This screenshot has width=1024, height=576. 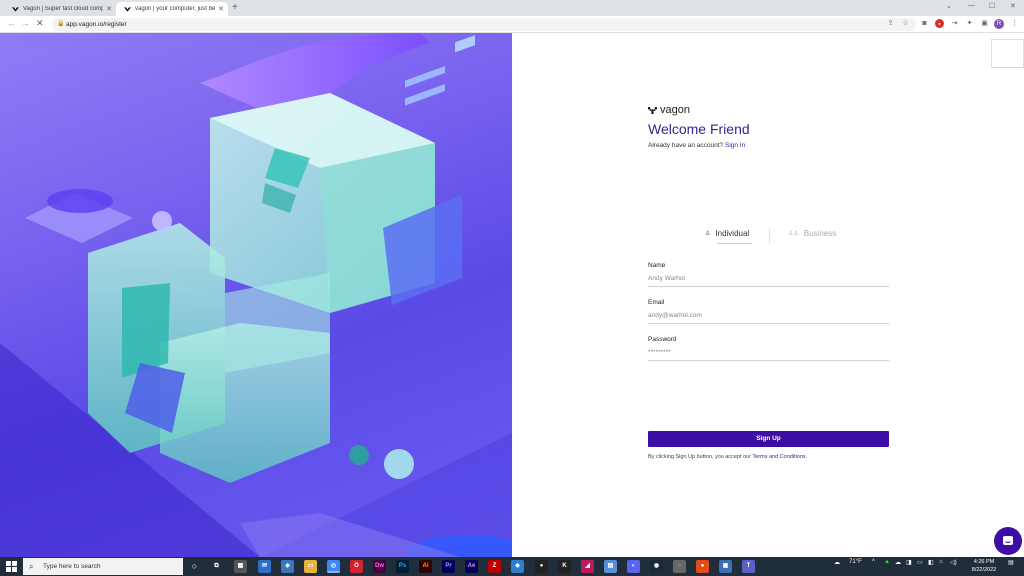 What do you see at coordinates (708, 234) in the screenshot?
I see `user-icon: ♙` at bounding box center [708, 234].